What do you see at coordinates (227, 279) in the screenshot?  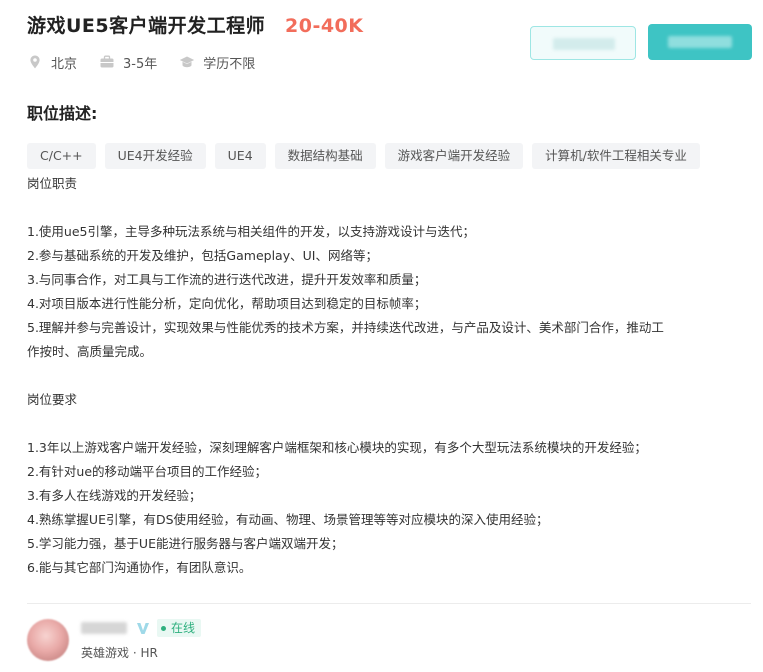 I see `description-line: 3.与同事合作，对工具与工作流的进行迭代改进，提升开发效率和质量；` at bounding box center [227, 279].